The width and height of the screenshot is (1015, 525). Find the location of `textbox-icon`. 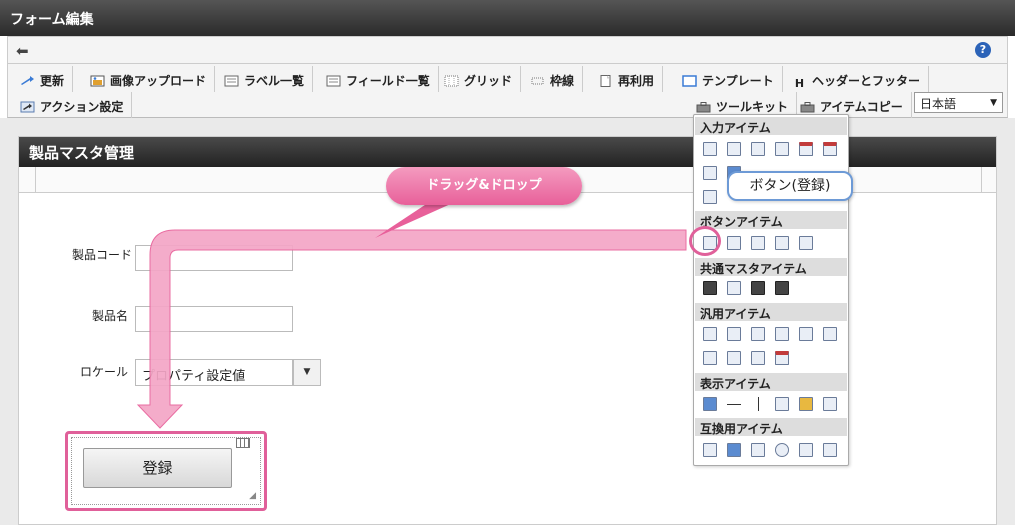

textbox-icon is located at coordinates (710, 149).